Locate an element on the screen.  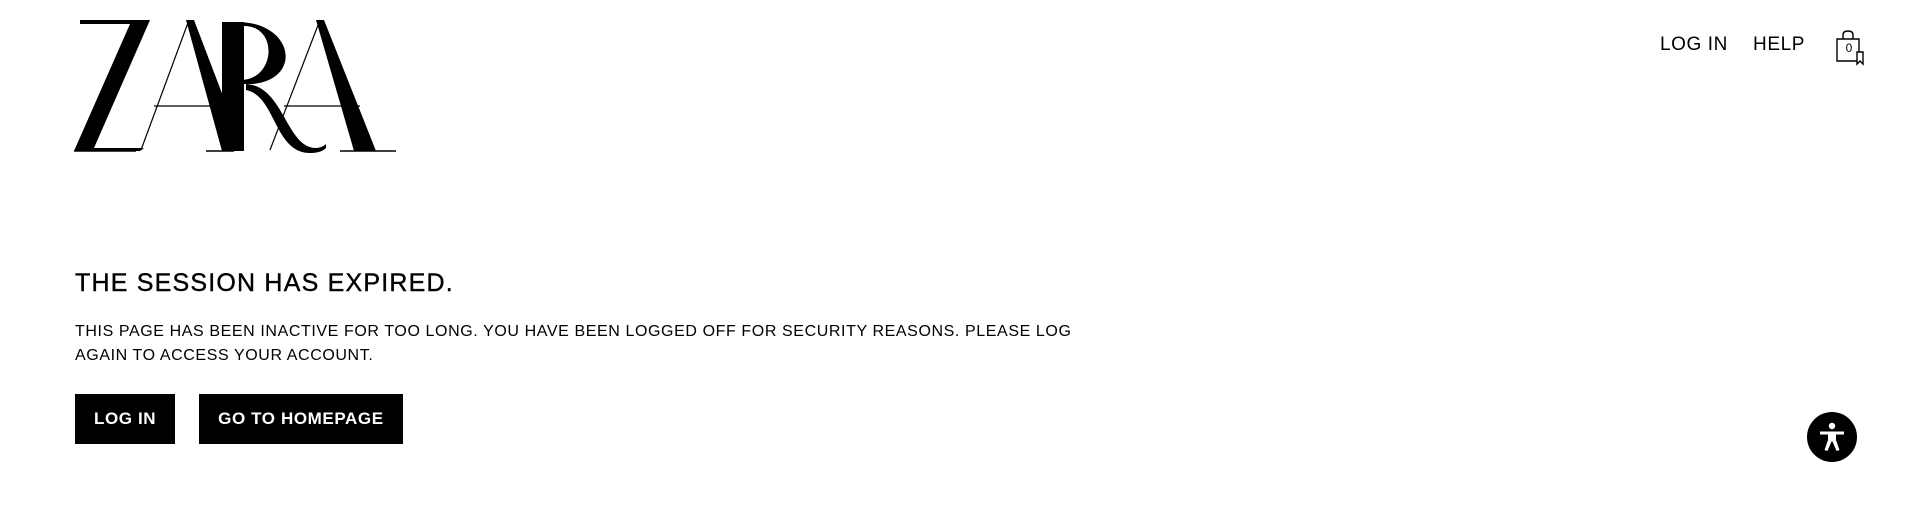
zara-logo-mark is located at coordinates (235, 86).